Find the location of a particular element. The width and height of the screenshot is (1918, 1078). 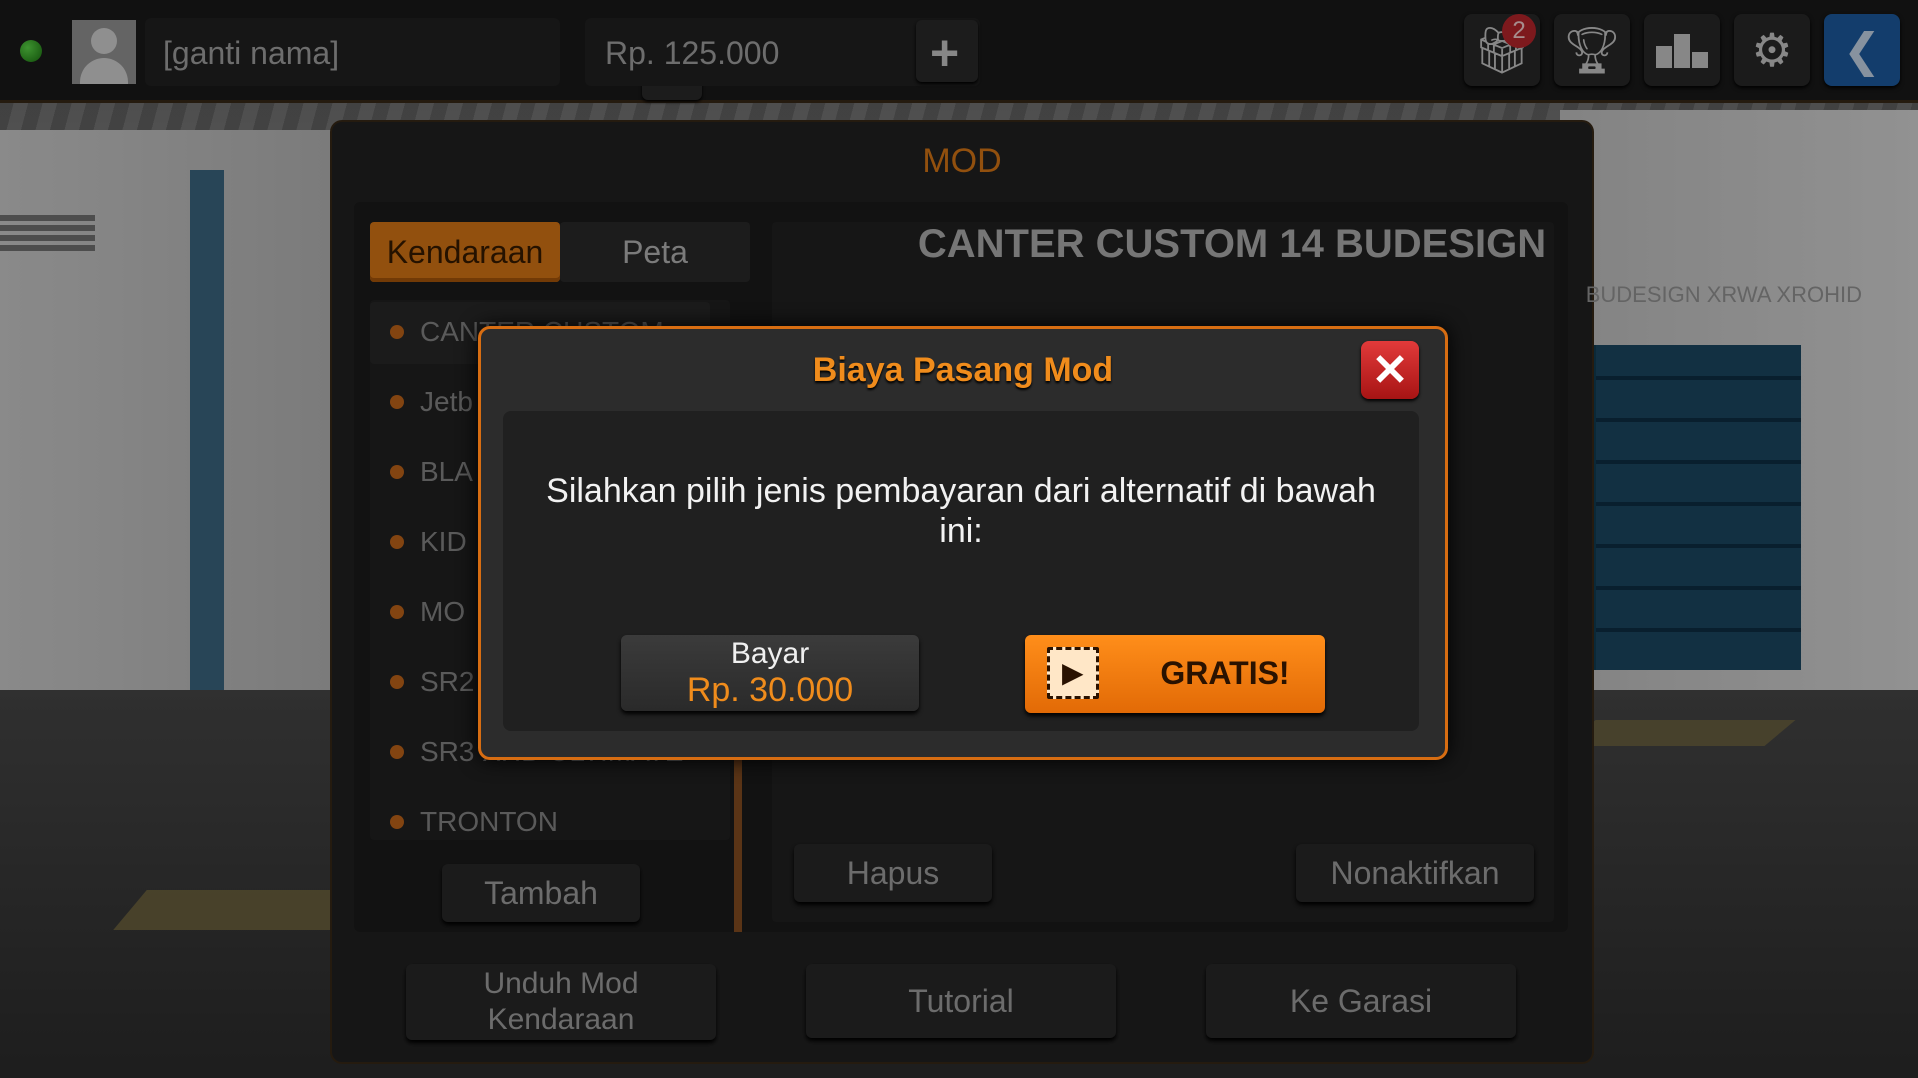

add-money-button: + is located at coordinates (947, 51).